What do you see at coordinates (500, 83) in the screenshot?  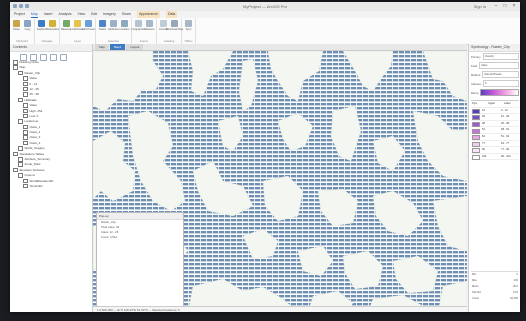 I see `field-dropdown: 5` at bounding box center [500, 83].